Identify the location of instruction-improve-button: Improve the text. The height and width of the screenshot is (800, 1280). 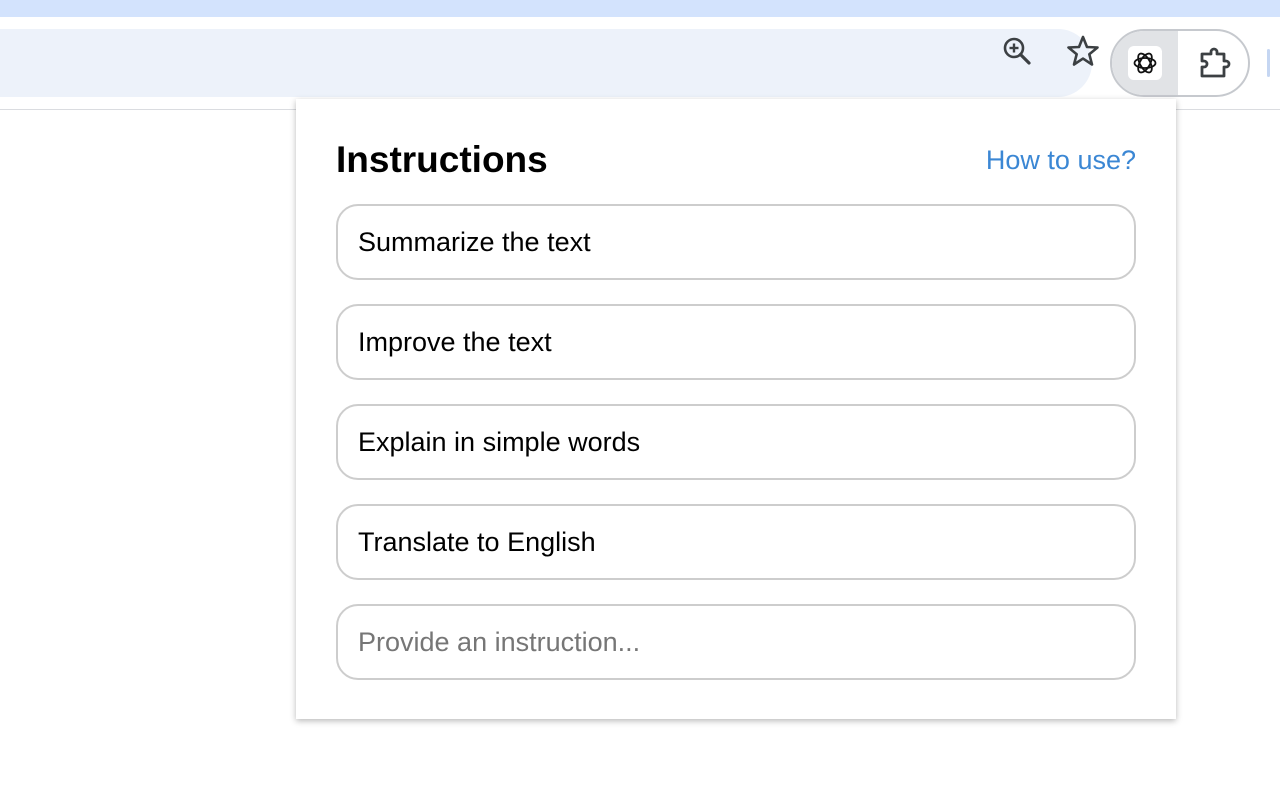
(736, 342).